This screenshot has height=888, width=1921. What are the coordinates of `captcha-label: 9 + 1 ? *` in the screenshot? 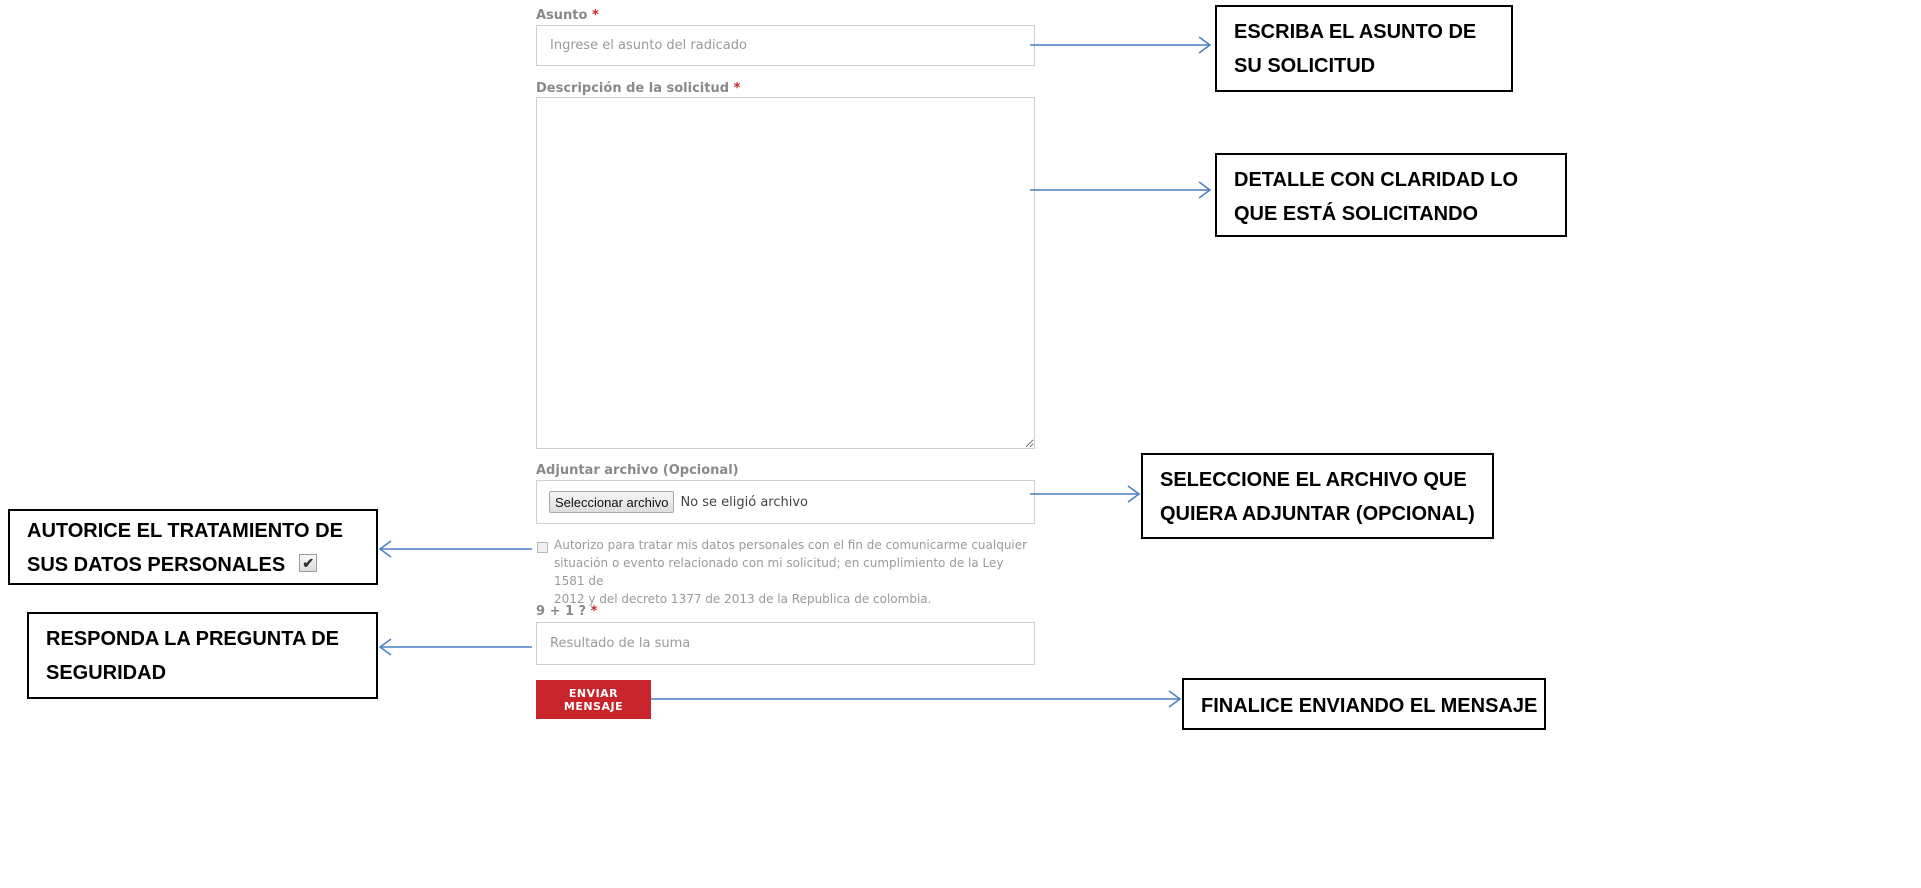 It's located at (566, 611).